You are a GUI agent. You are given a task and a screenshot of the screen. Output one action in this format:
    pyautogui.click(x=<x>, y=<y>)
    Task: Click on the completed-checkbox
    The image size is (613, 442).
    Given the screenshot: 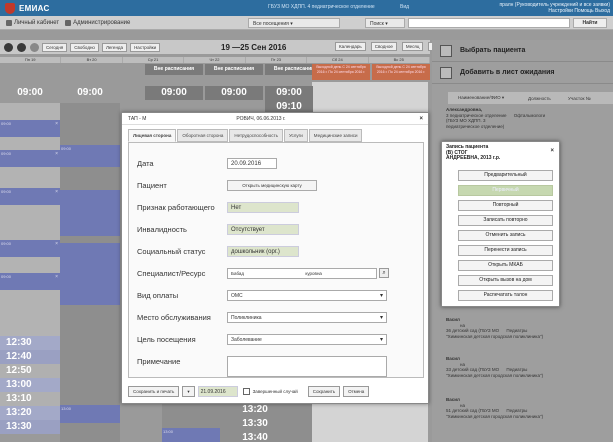 What is the action you would take?
    pyautogui.click(x=246, y=391)
    